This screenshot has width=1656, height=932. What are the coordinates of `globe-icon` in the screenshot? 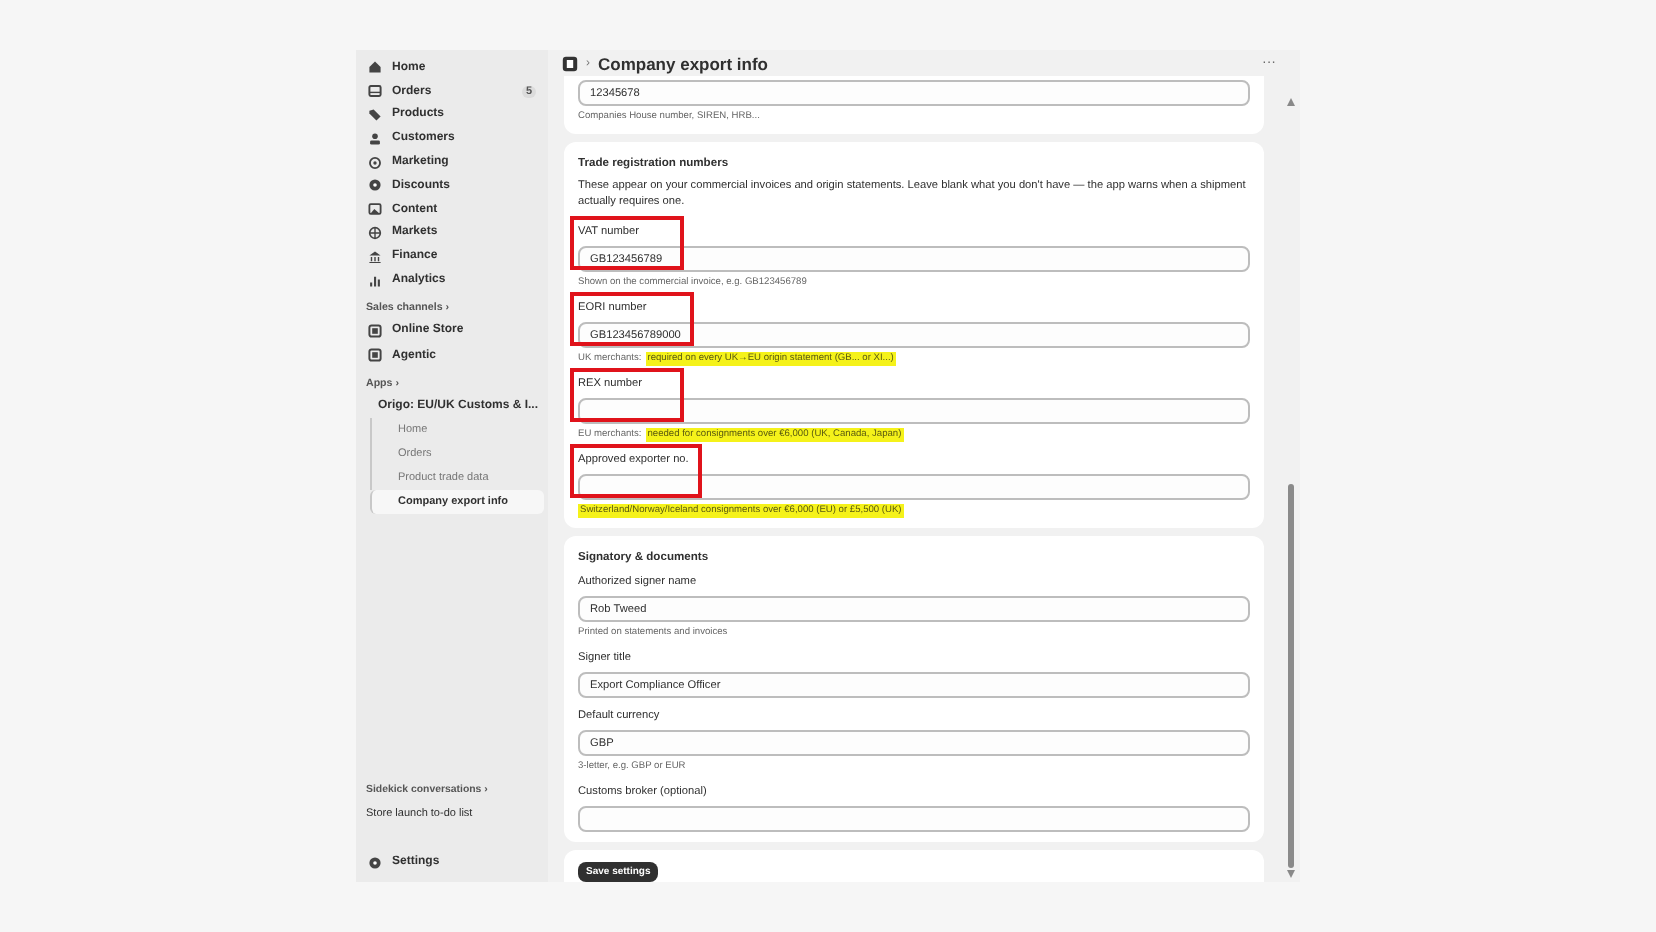 It's located at (375, 232).